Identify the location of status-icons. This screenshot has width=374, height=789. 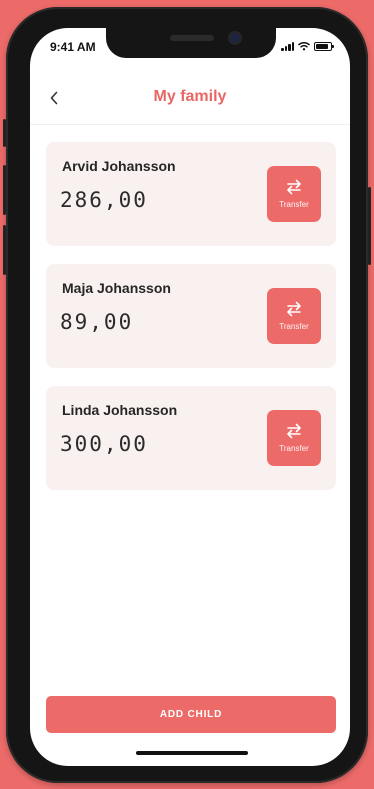
(307, 46).